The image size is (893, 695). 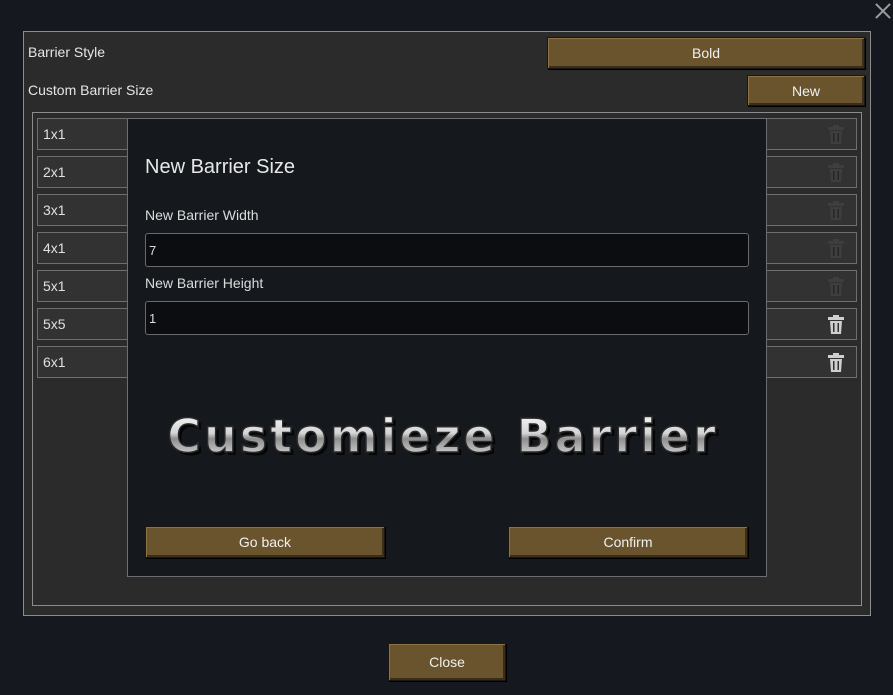 What do you see at coordinates (265, 542) in the screenshot?
I see `go-back-button: Go back` at bounding box center [265, 542].